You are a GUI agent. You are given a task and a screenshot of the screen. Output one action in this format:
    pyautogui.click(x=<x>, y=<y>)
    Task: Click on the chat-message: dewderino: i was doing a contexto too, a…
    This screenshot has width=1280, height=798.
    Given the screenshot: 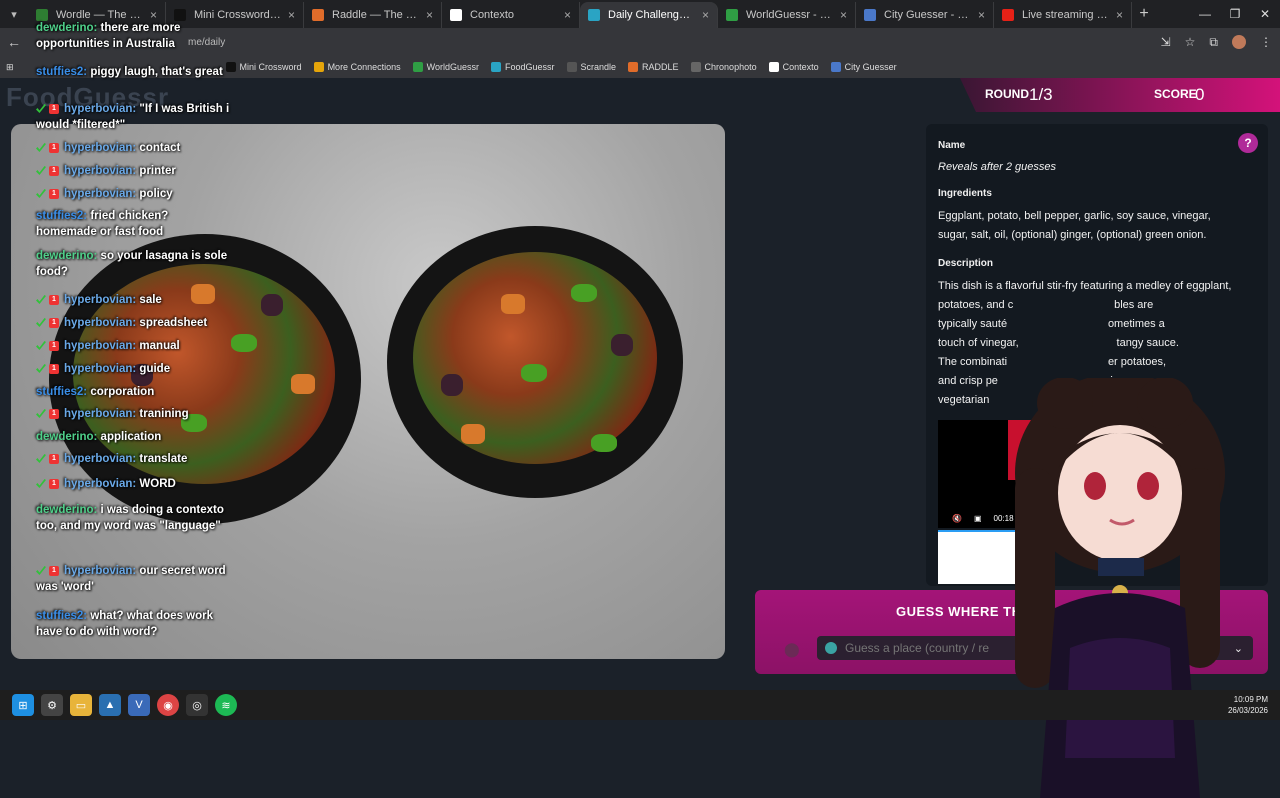 What is the action you would take?
    pyautogui.click(x=133, y=518)
    